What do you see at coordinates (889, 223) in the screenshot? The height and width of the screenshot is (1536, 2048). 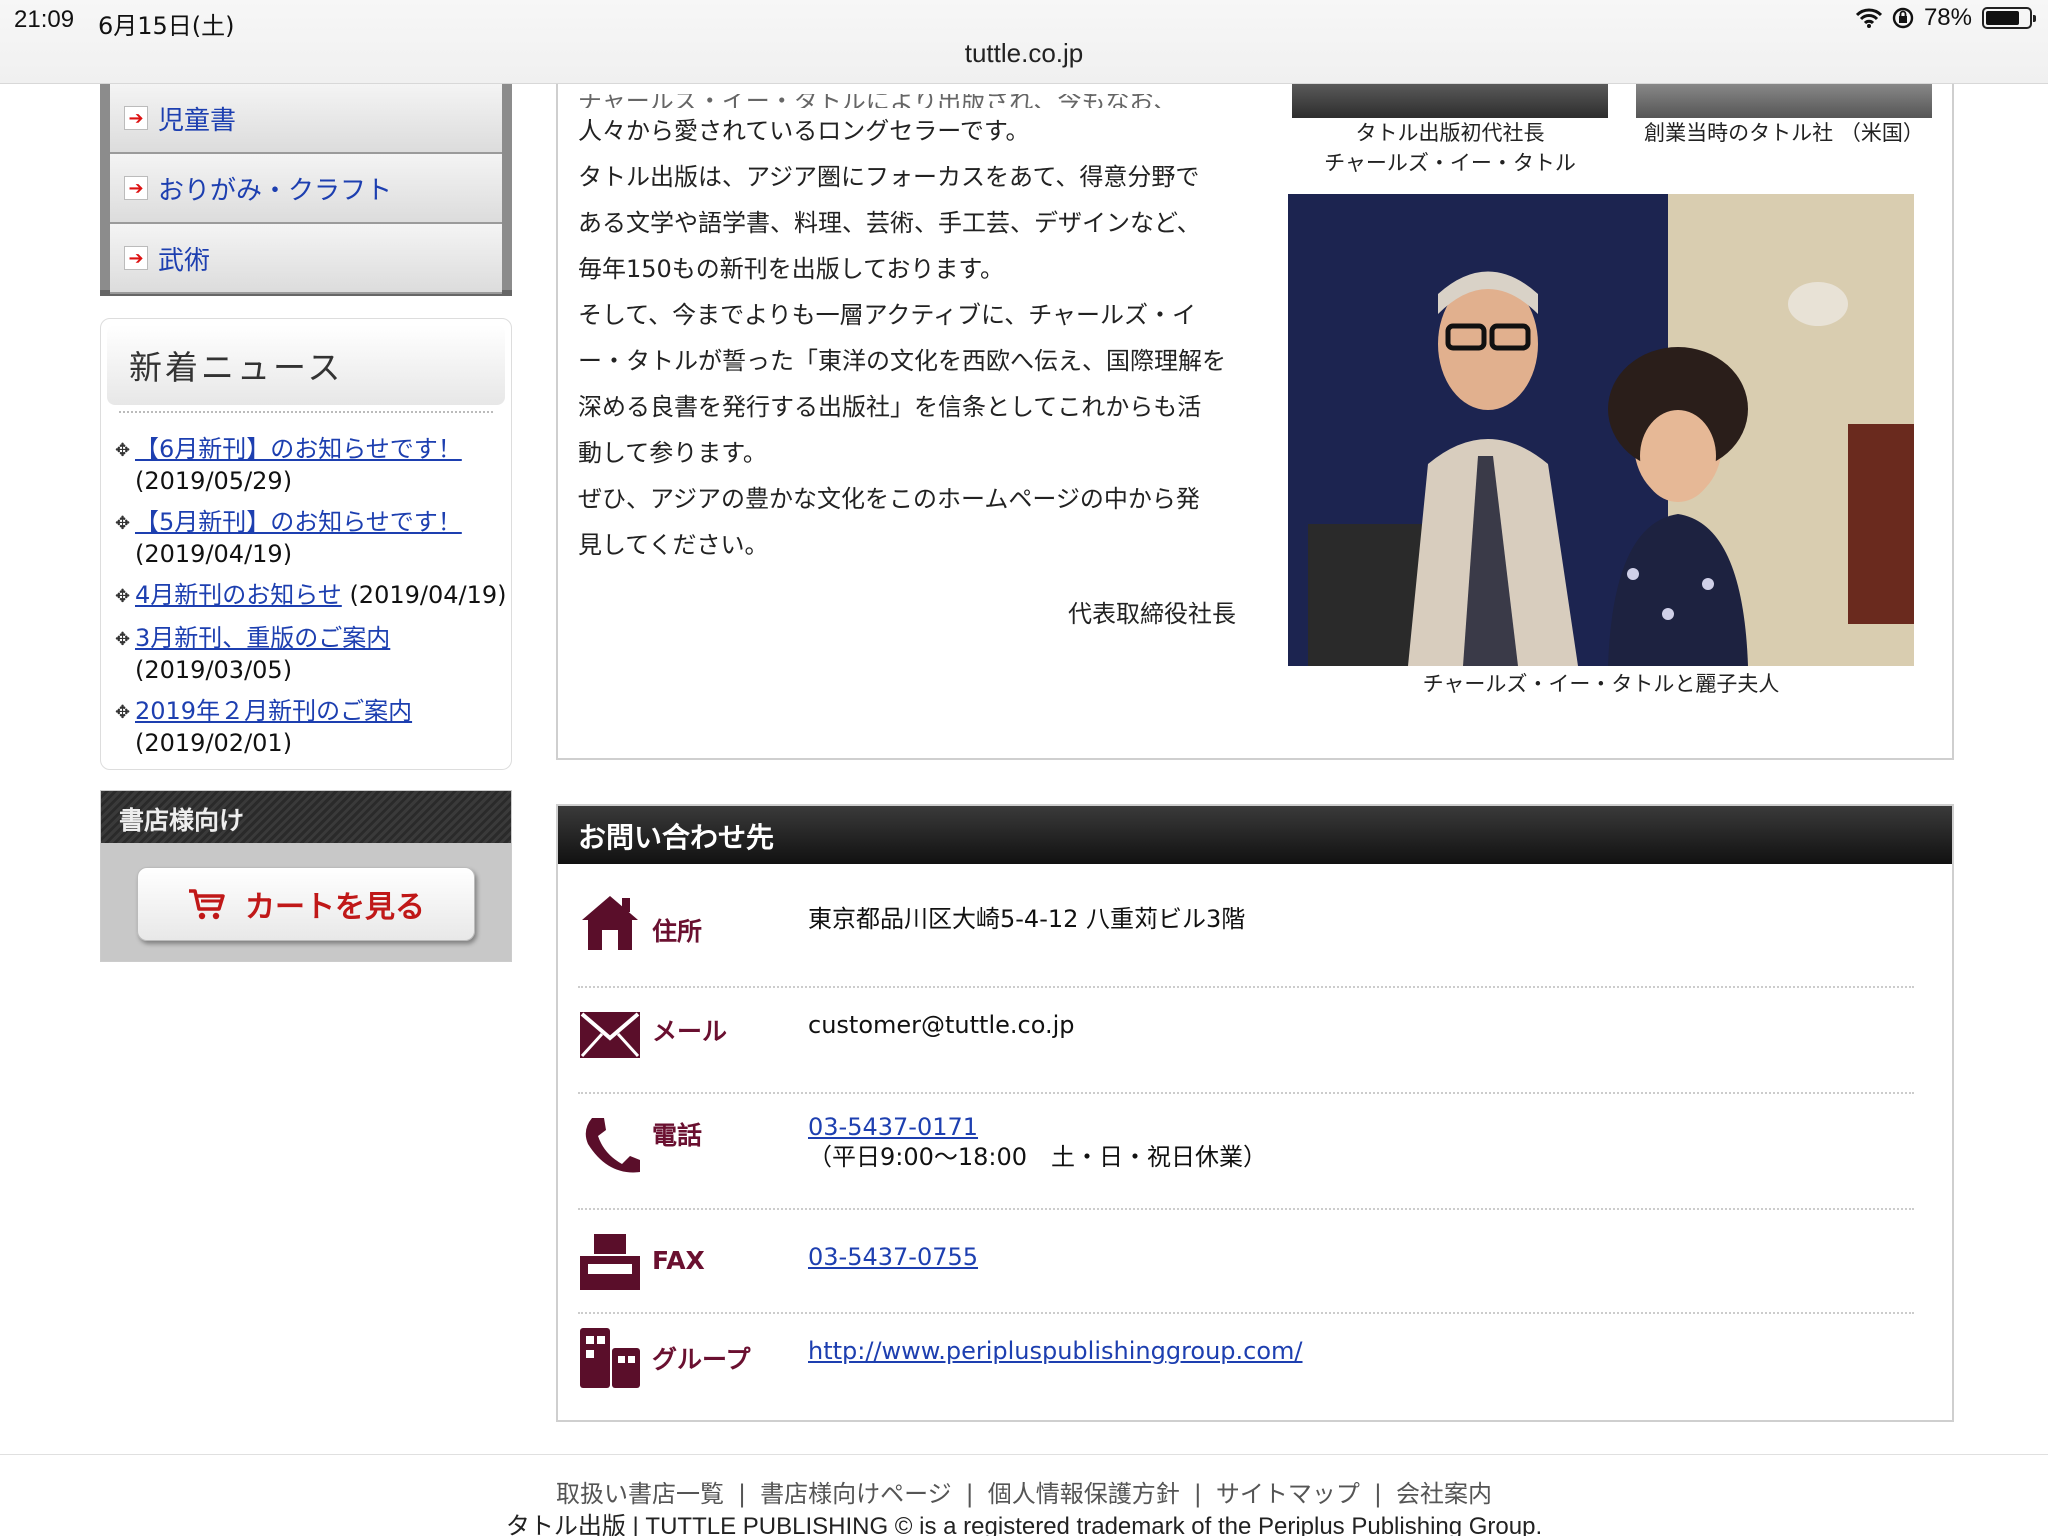 I see `message-line: ある文学や語学書、料理、芸術、手工芸、デザインなど、` at bounding box center [889, 223].